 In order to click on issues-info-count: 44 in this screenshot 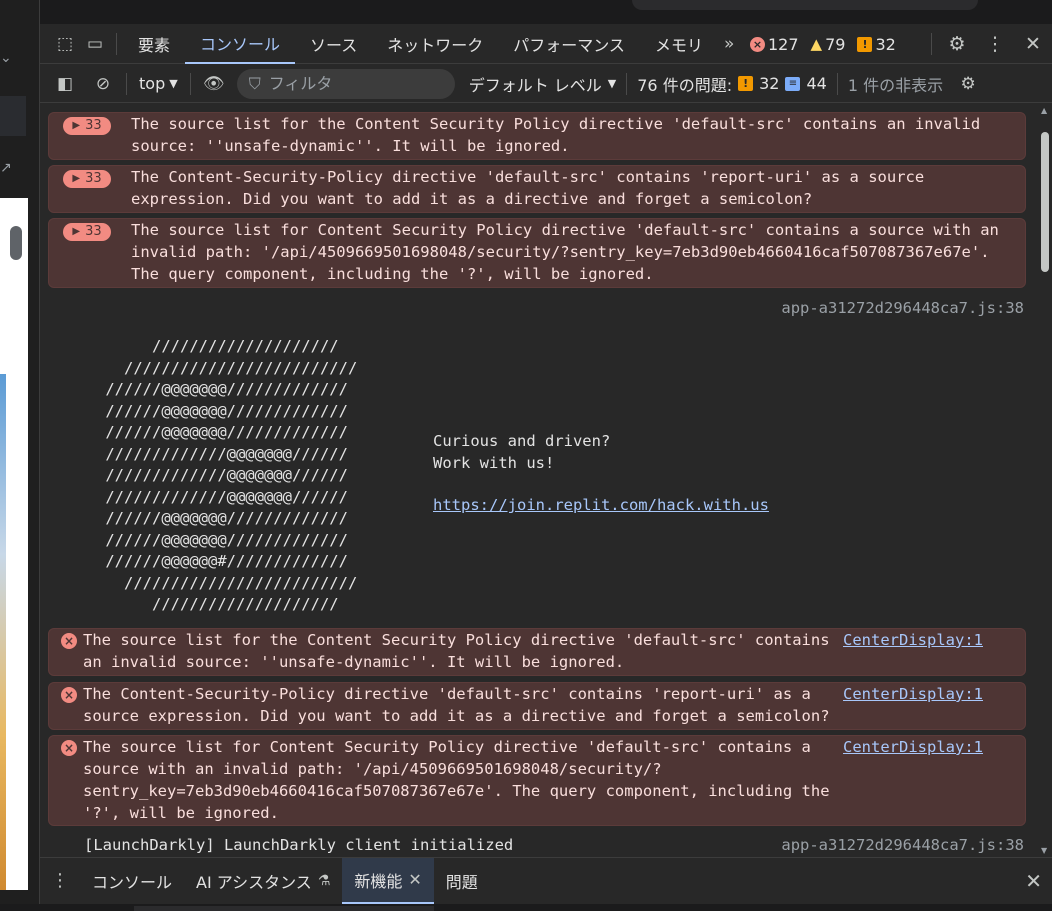, I will do `click(816, 83)`.